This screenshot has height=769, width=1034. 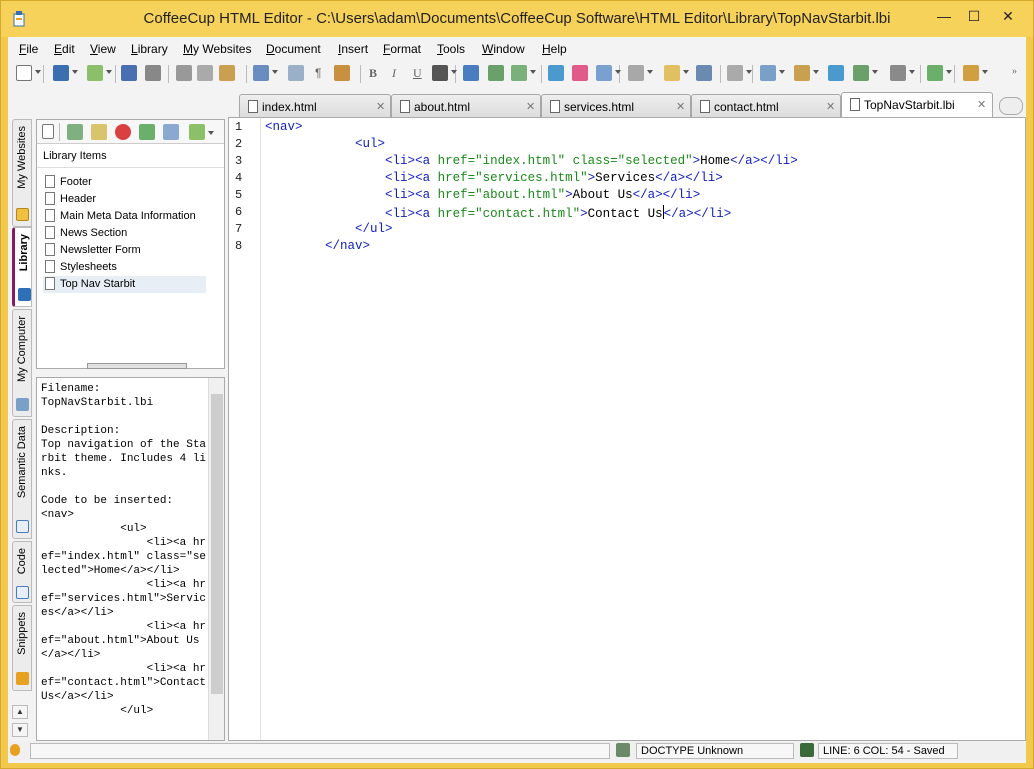 I want to click on menu-file: File, so click(x=28, y=49).